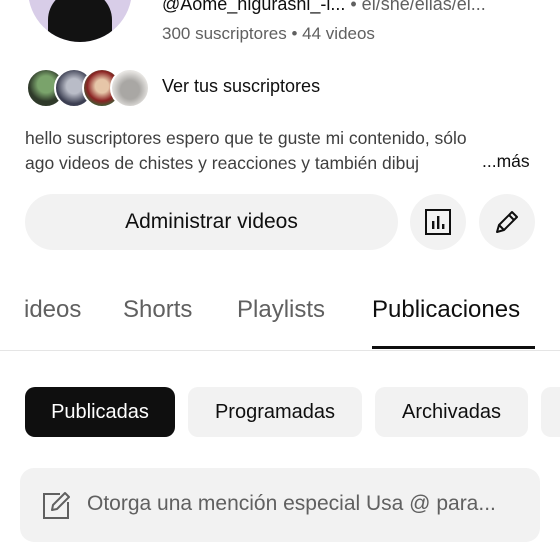 The image size is (560, 560). What do you see at coordinates (451, 412) in the screenshot?
I see `chip-archivadas: Archivadas` at bounding box center [451, 412].